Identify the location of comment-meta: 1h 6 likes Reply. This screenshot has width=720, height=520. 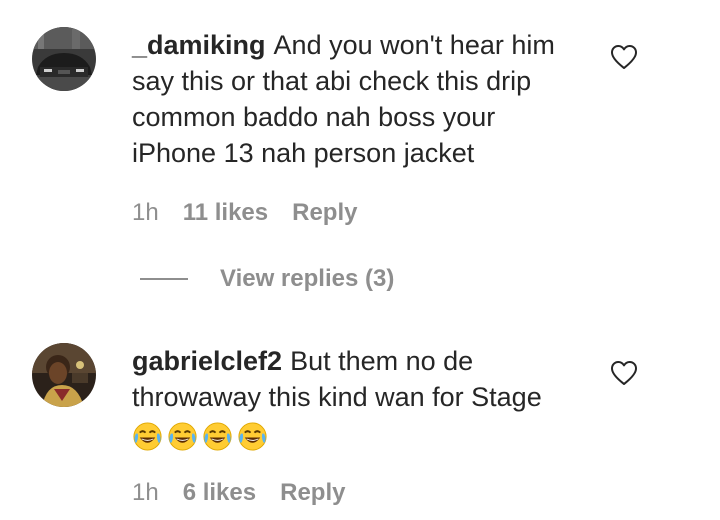
(238, 493).